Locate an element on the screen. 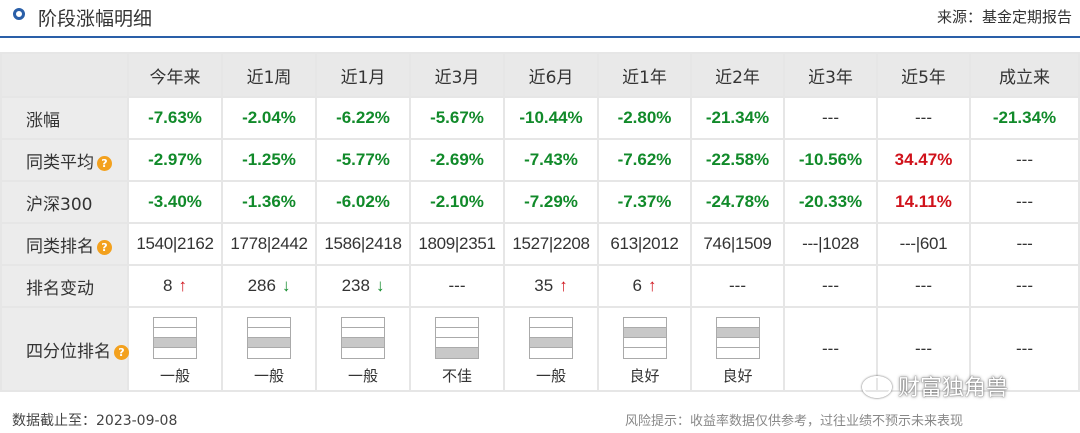 The image size is (1080, 433). quartile-cell: 不佳 is located at coordinates (457, 349).